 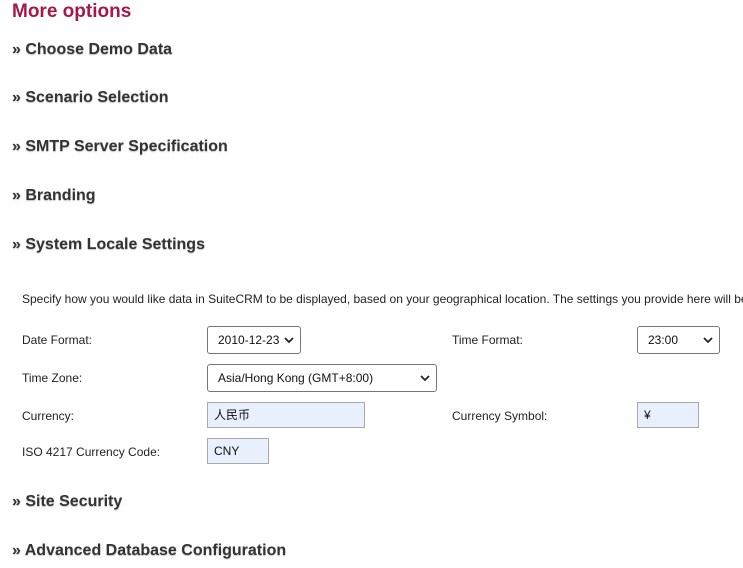 I want to click on date-format-select: 2010-12-23, so click(x=254, y=340).